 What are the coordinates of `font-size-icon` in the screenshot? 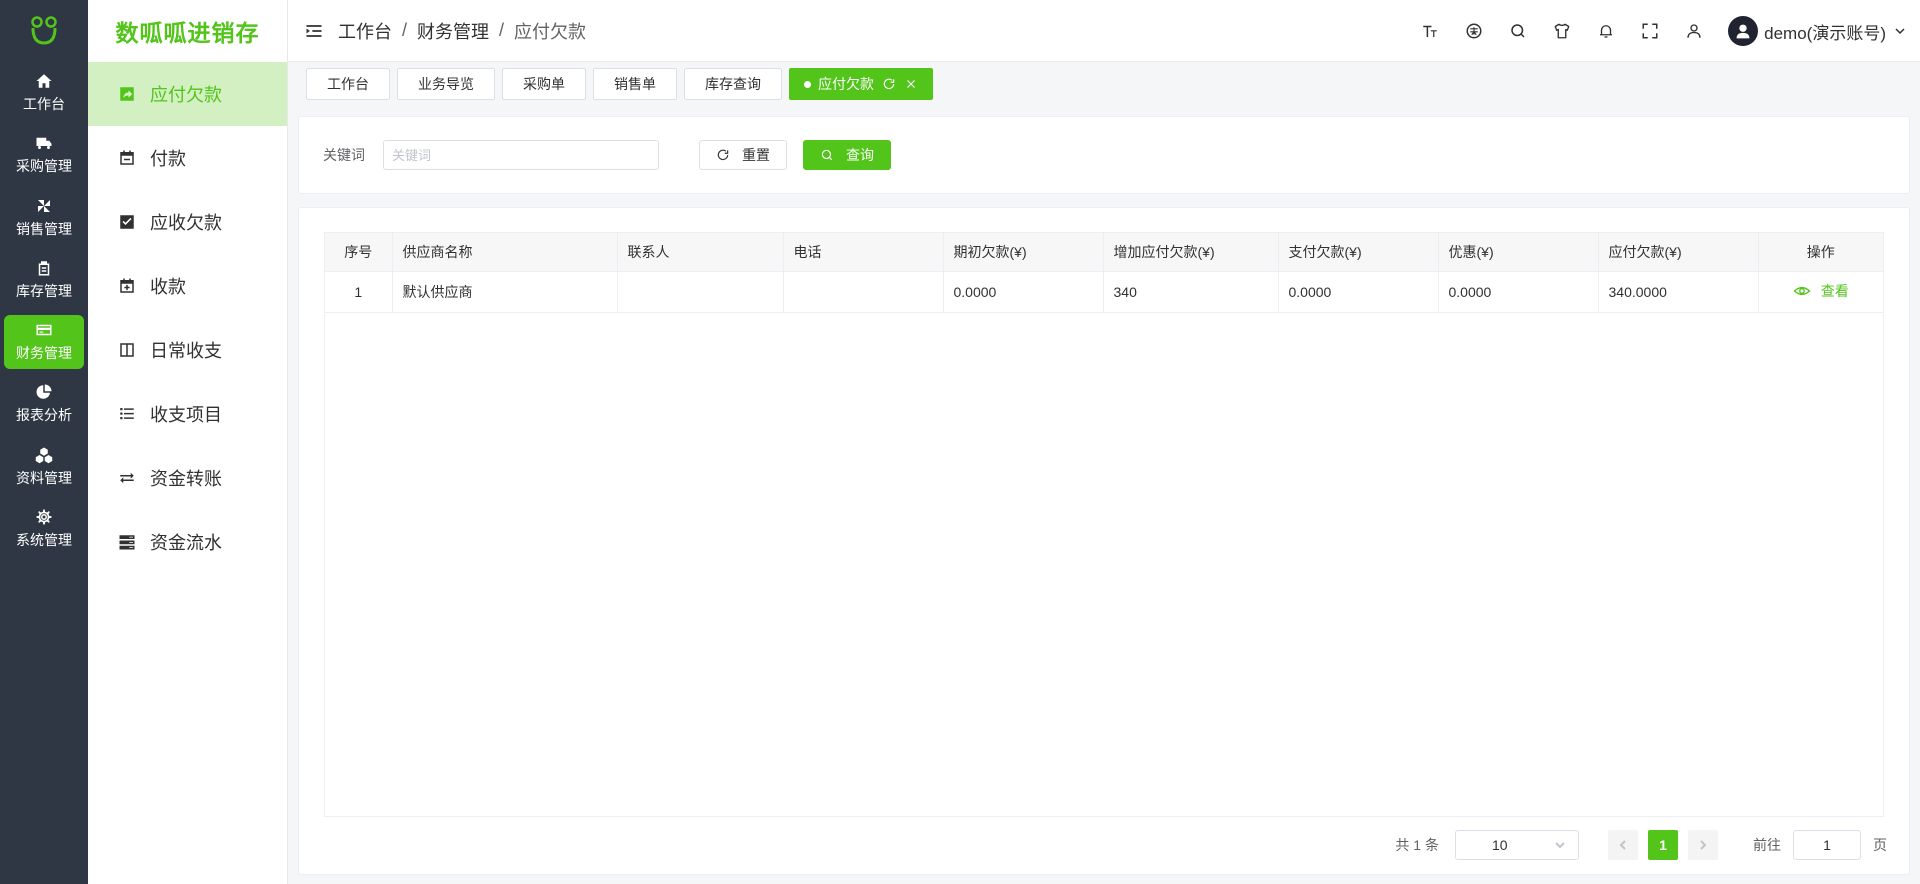 It's located at (1430, 31).